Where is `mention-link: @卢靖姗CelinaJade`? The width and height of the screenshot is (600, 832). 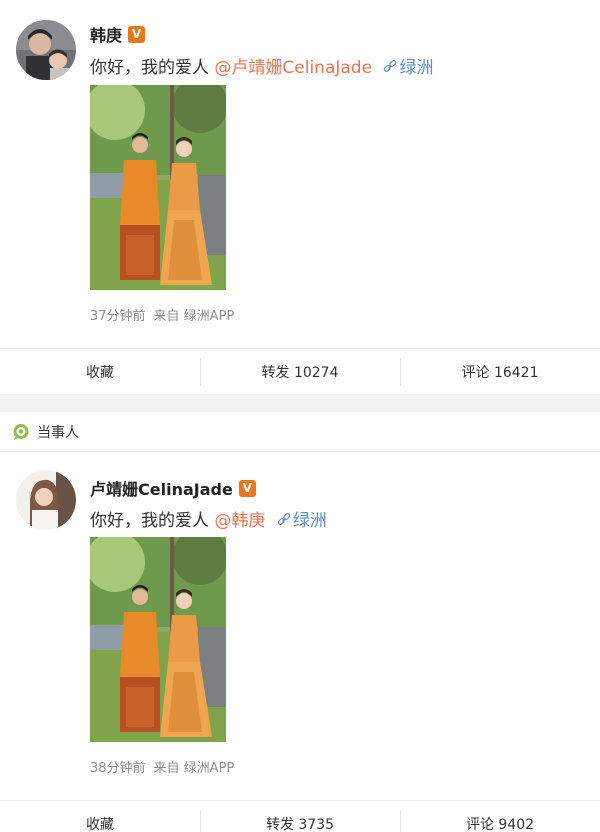 mention-link: @卢靖姗CelinaJade is located at coordinates (293, 68).